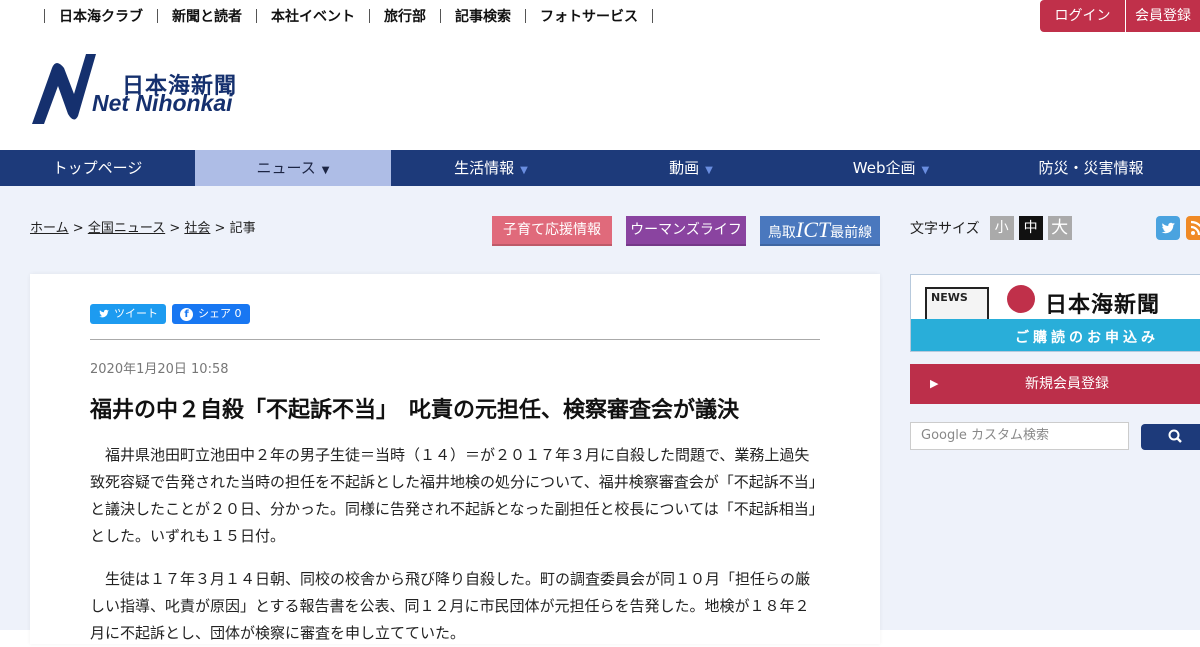  What do you see at coordinates (101, 16) in the screenshot?
I see `utility-link-club: 日本海クラブ` at bounding box center [101, 16].